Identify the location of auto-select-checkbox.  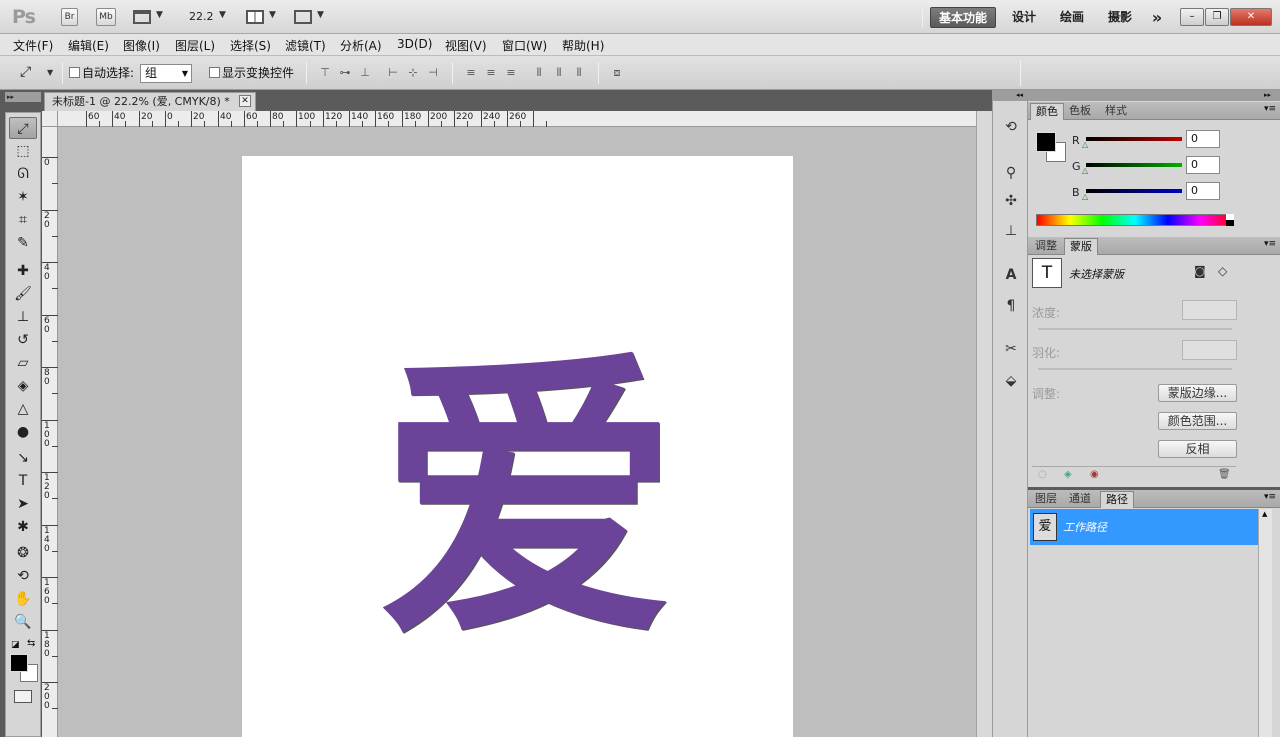
(74, 72).